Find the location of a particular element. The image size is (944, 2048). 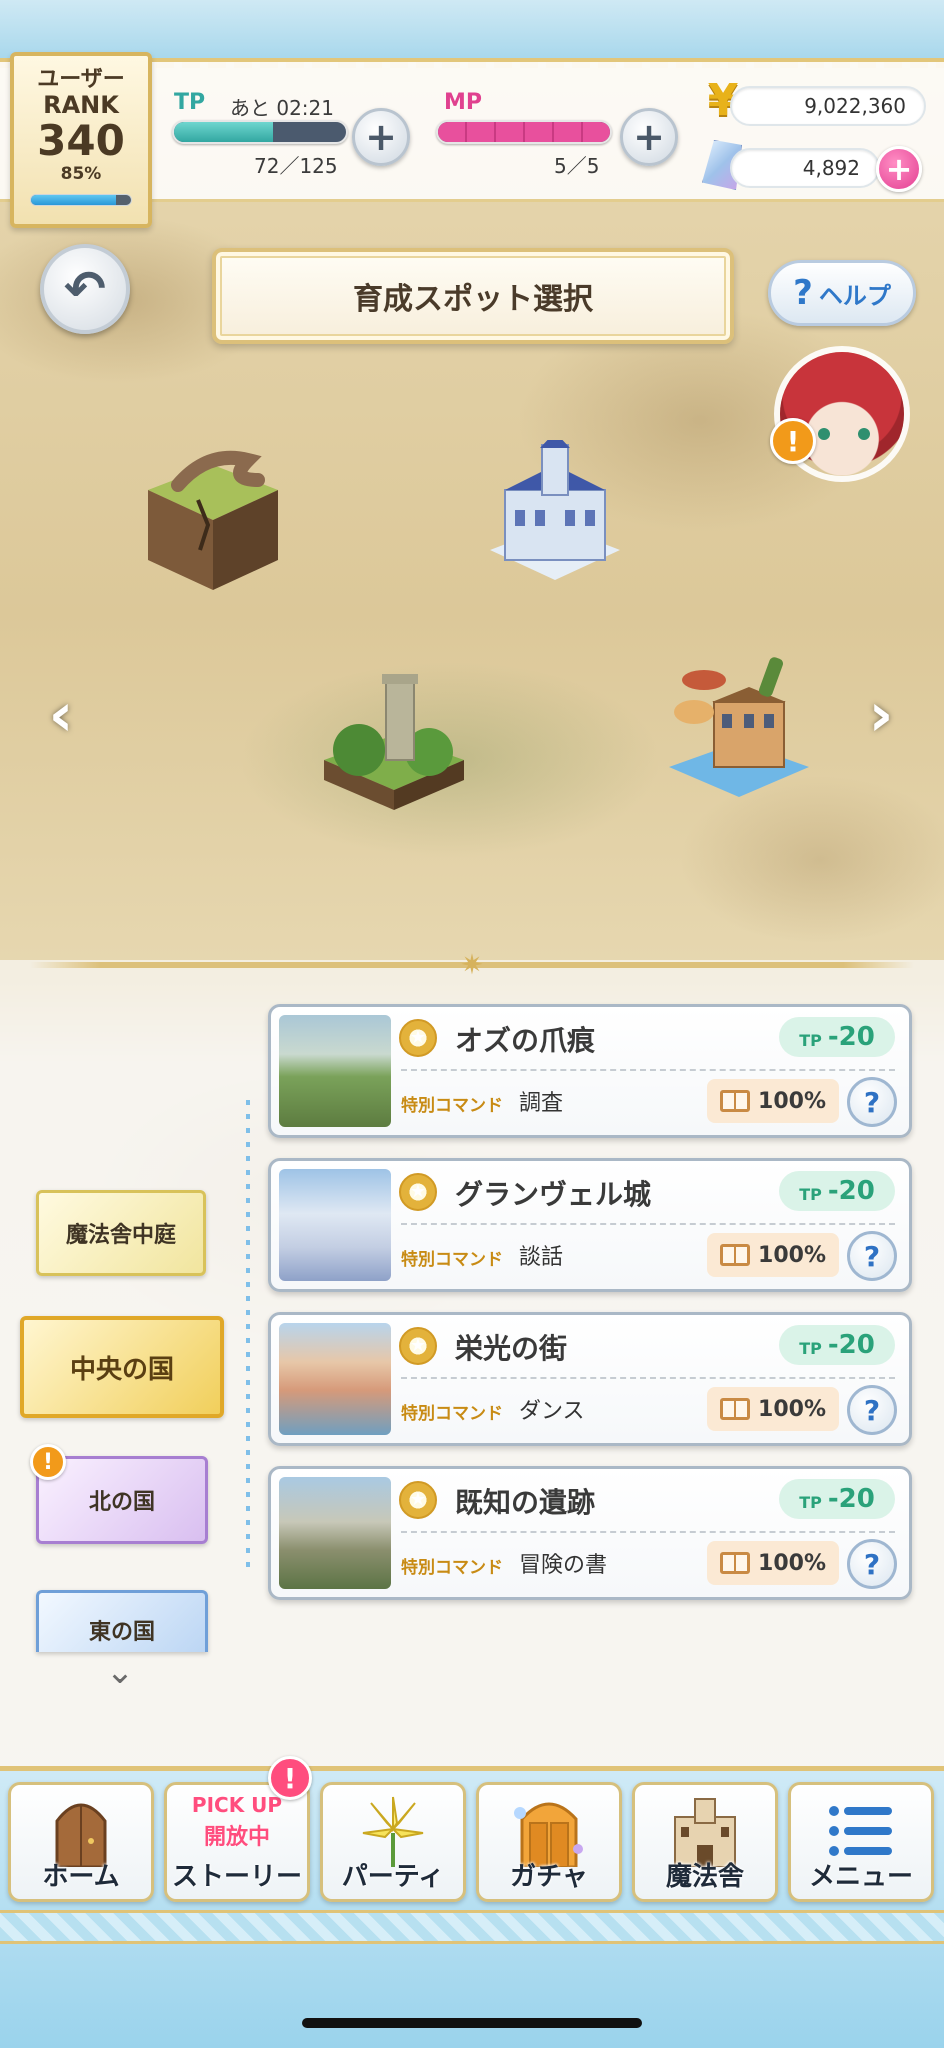

map-next-arrow-icon: › is located at coordinates (881, 715).